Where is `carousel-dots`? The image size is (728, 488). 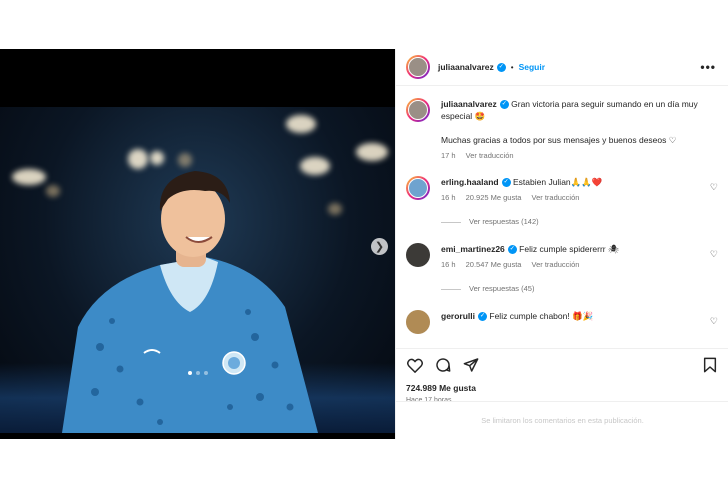
carousel-dots is located at coordinates (197, 373).